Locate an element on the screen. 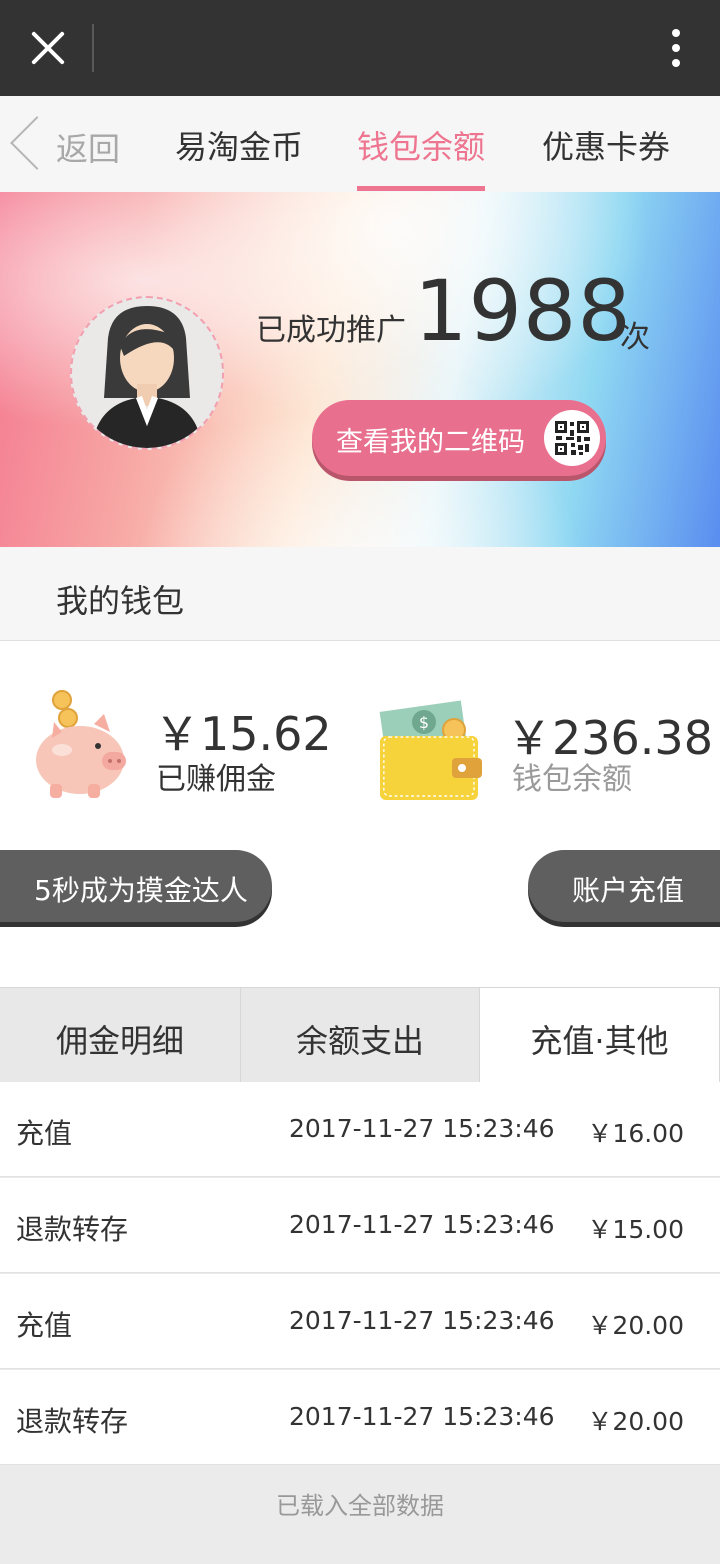 The height and width of the screenshot is (1564, 720). back-label: 返回 is located at coordinates (88, 149).